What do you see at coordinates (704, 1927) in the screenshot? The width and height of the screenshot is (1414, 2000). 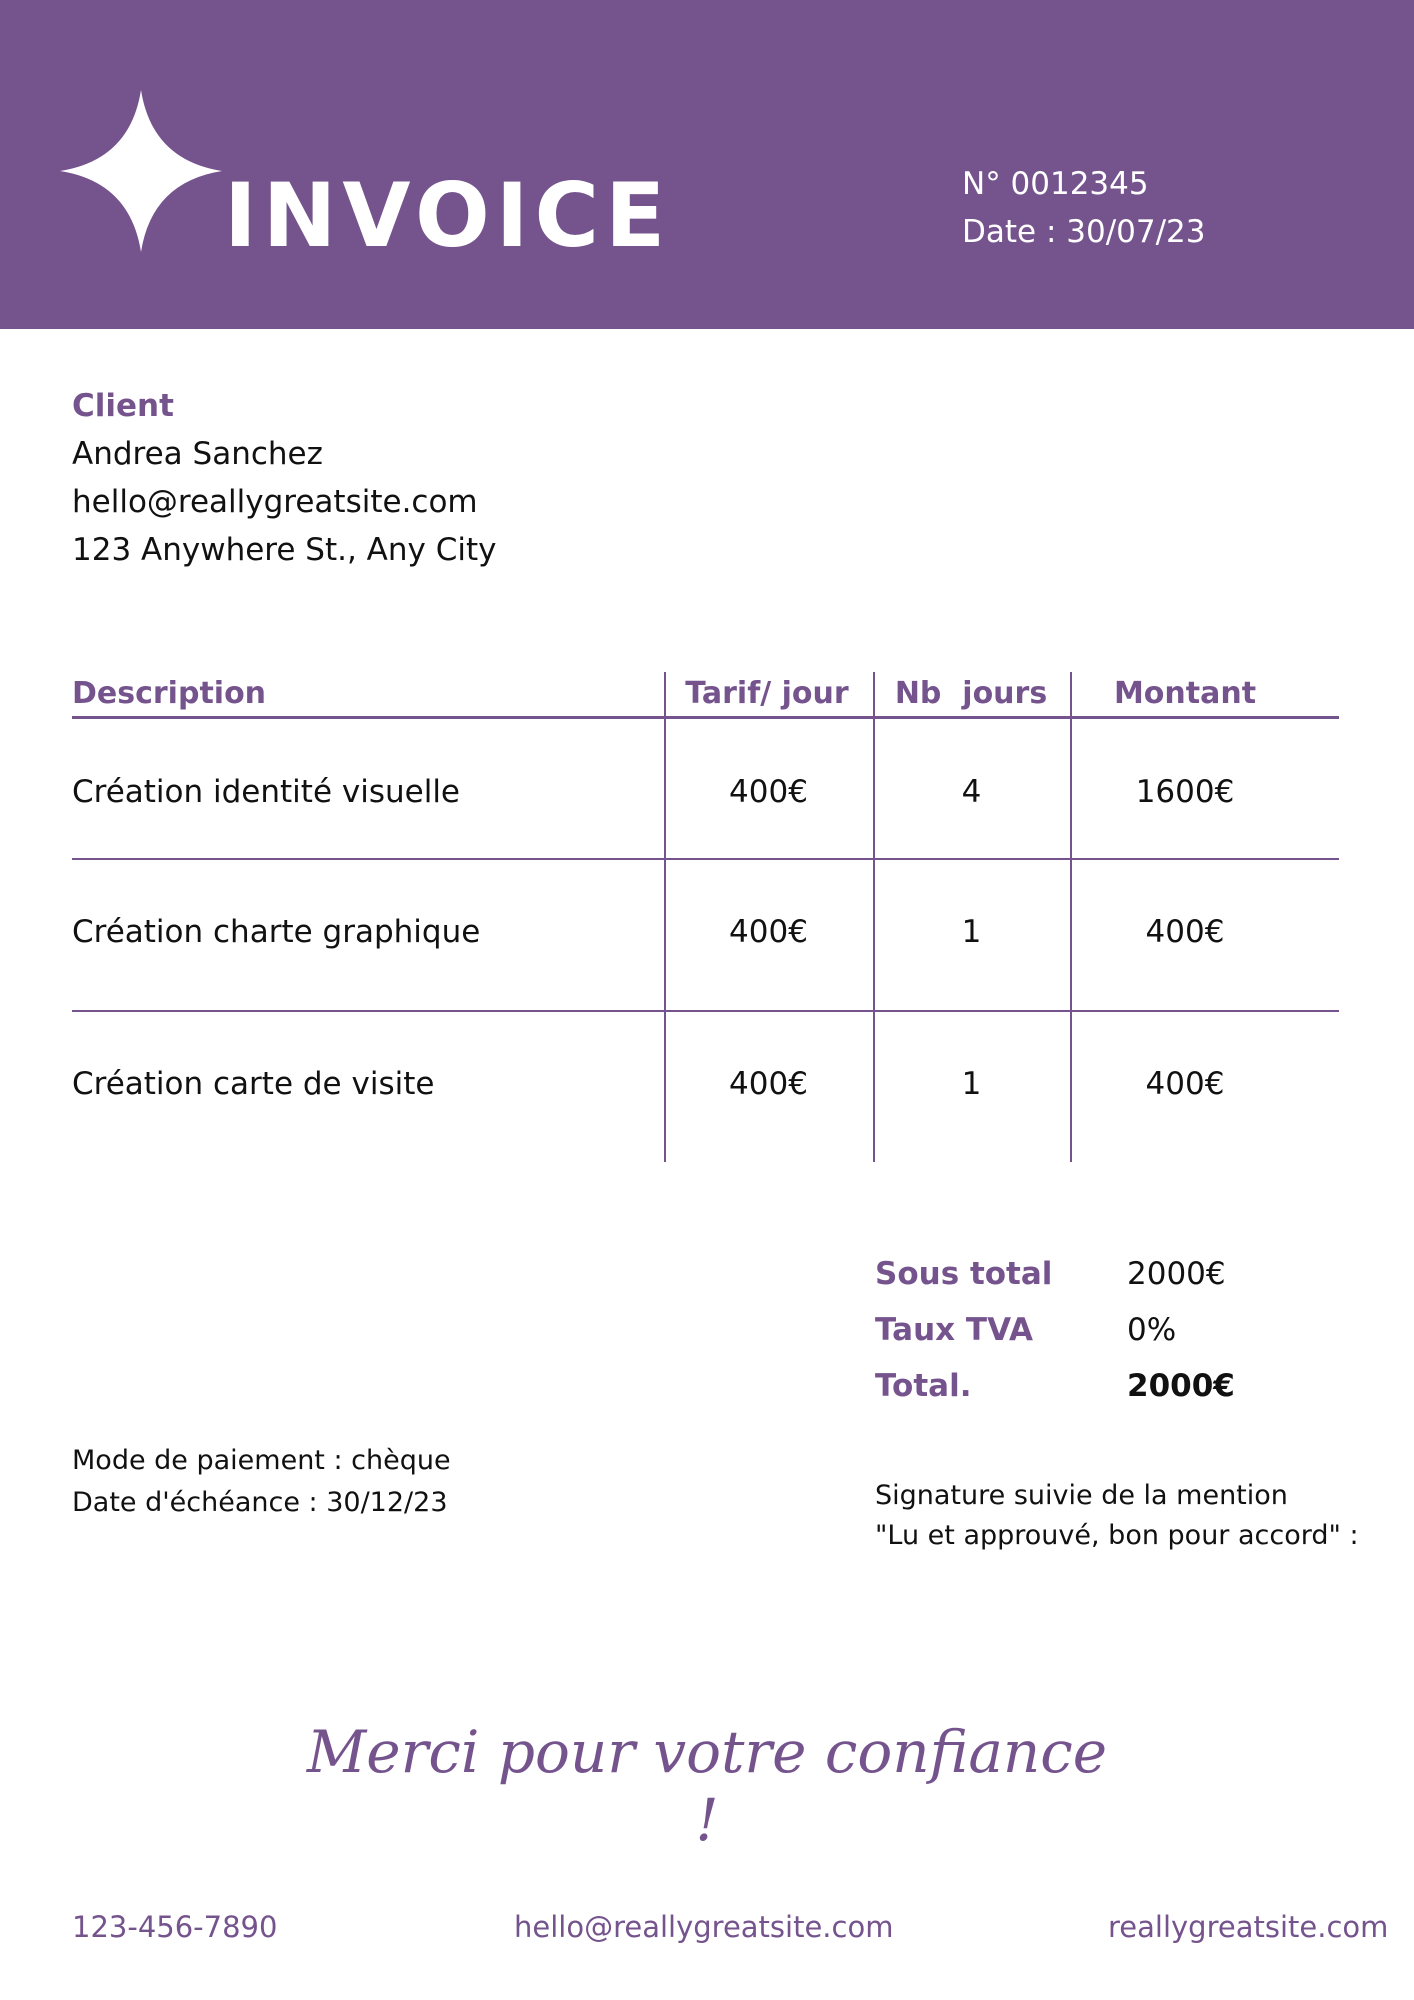 I see `footer-email: hello@reallygreatsite.com` at bounding box center [704, 1927].